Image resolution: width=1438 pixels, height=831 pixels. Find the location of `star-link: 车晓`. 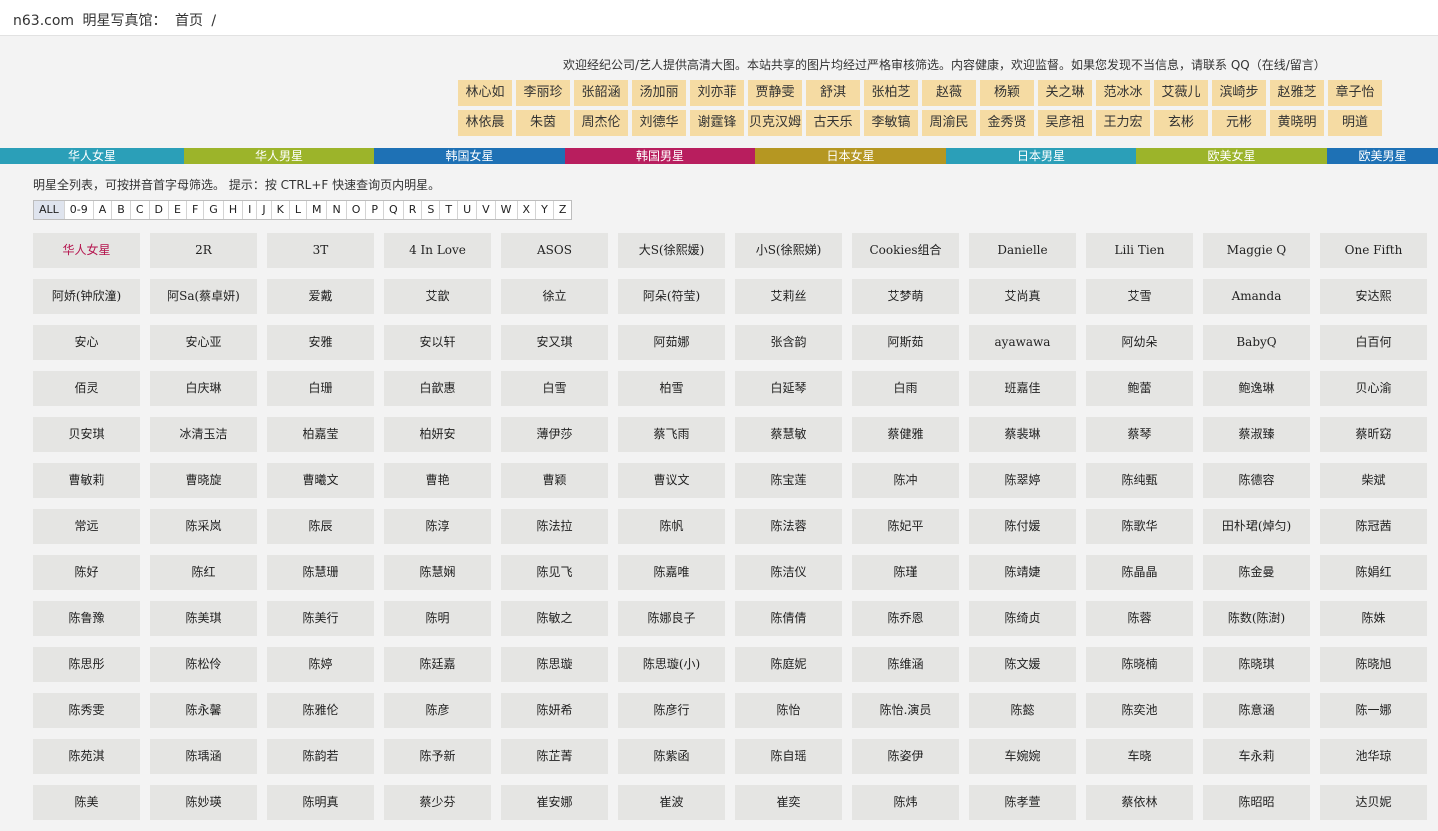

star-link: 车晓 is located at coordinates (1139, 756).